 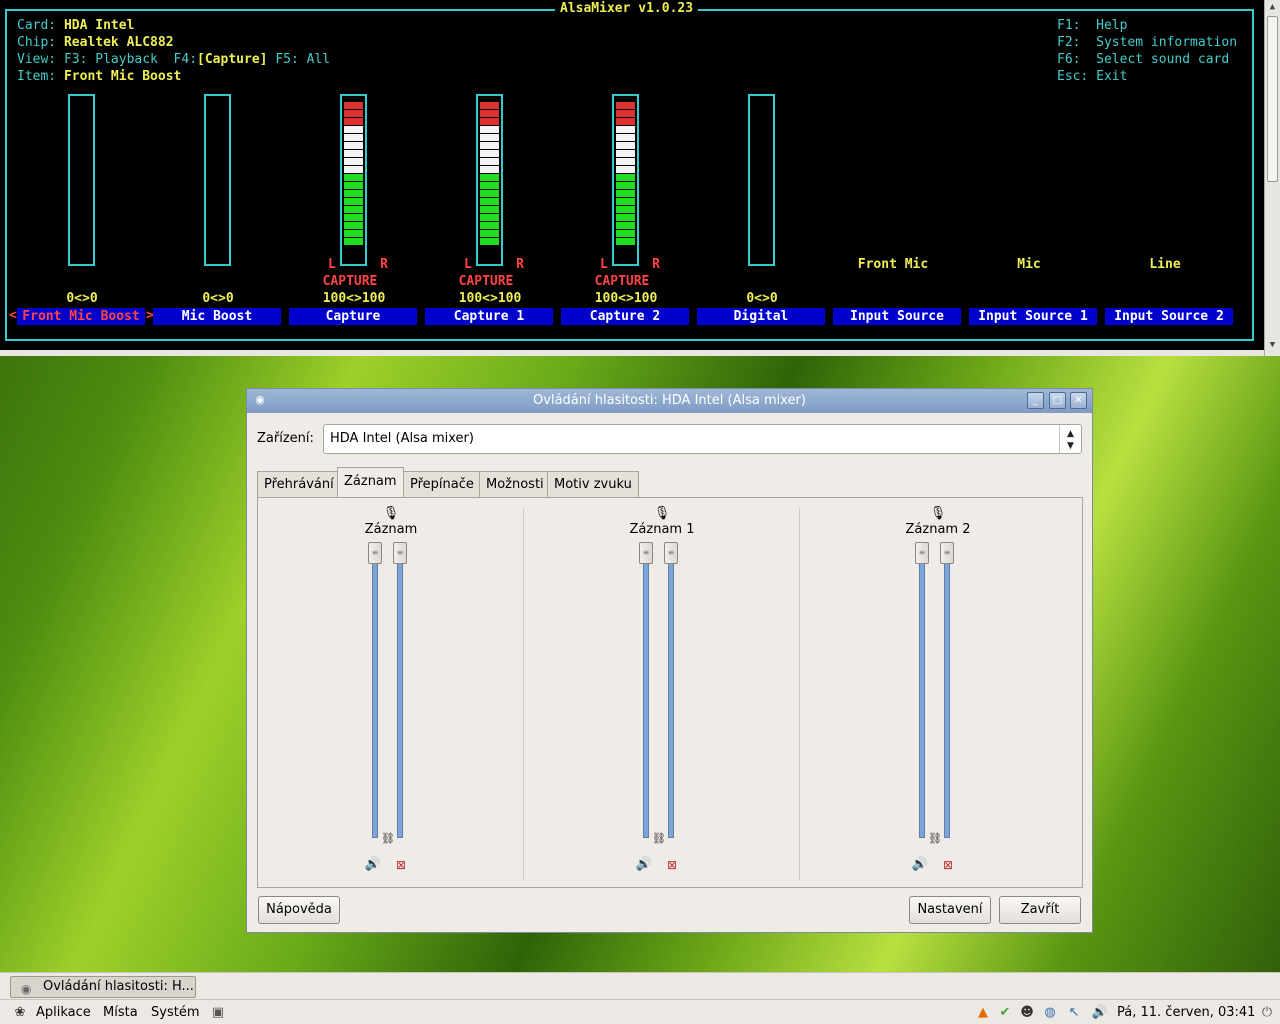 What do you see at coordinates (442, 484) in the screenshot?
I see `tab-switches: Přepínače` at bounding box center [442, 484].